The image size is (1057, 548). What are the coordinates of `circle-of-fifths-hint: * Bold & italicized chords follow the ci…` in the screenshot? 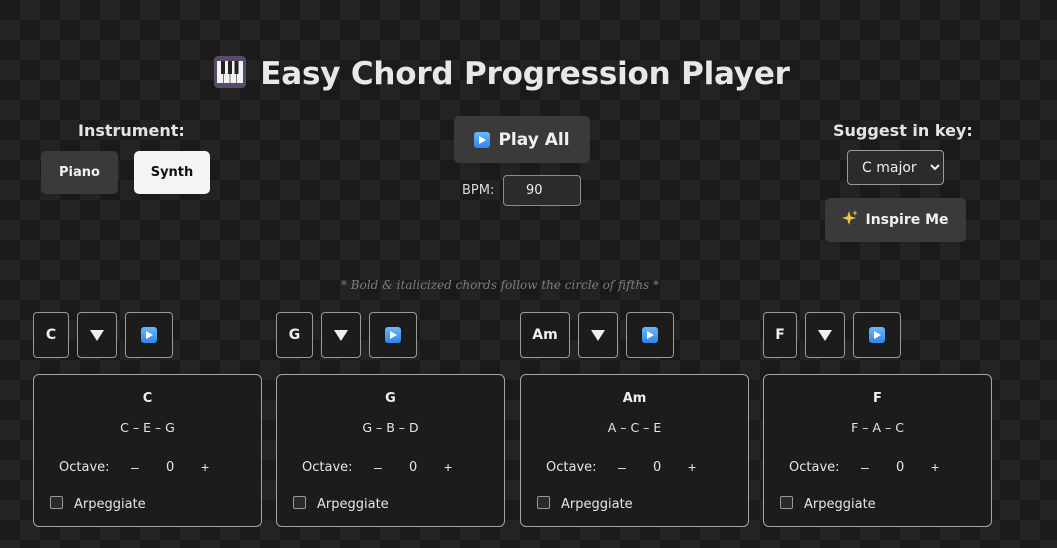 It's located at (500, 285).